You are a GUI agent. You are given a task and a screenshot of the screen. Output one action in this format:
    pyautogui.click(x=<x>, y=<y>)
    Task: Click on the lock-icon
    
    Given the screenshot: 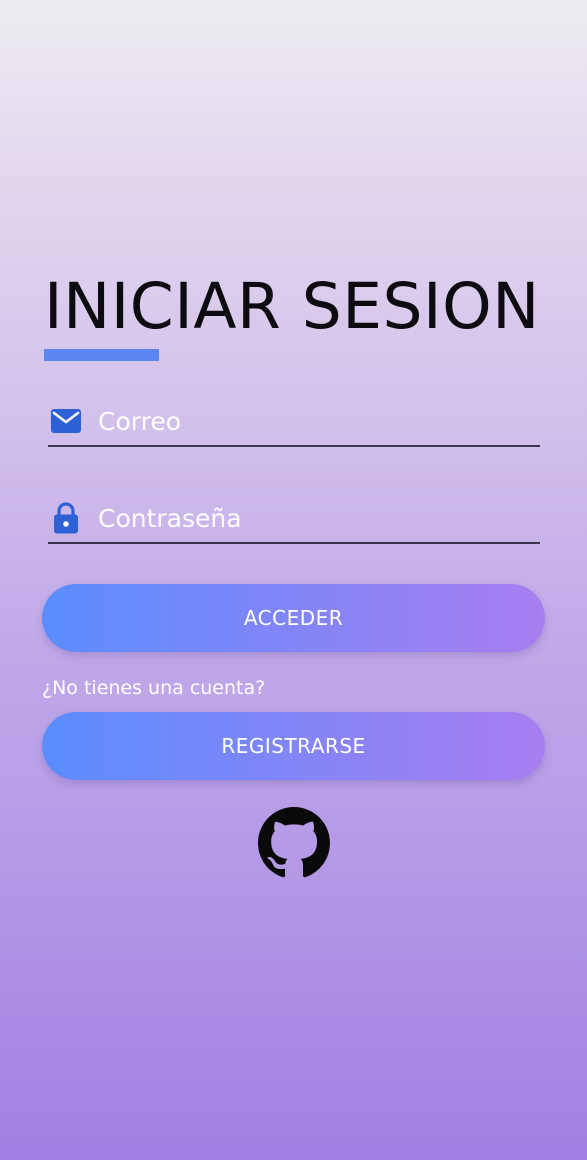 What is the action you would take?
    pyautogui.click(x=66, y=518)
    